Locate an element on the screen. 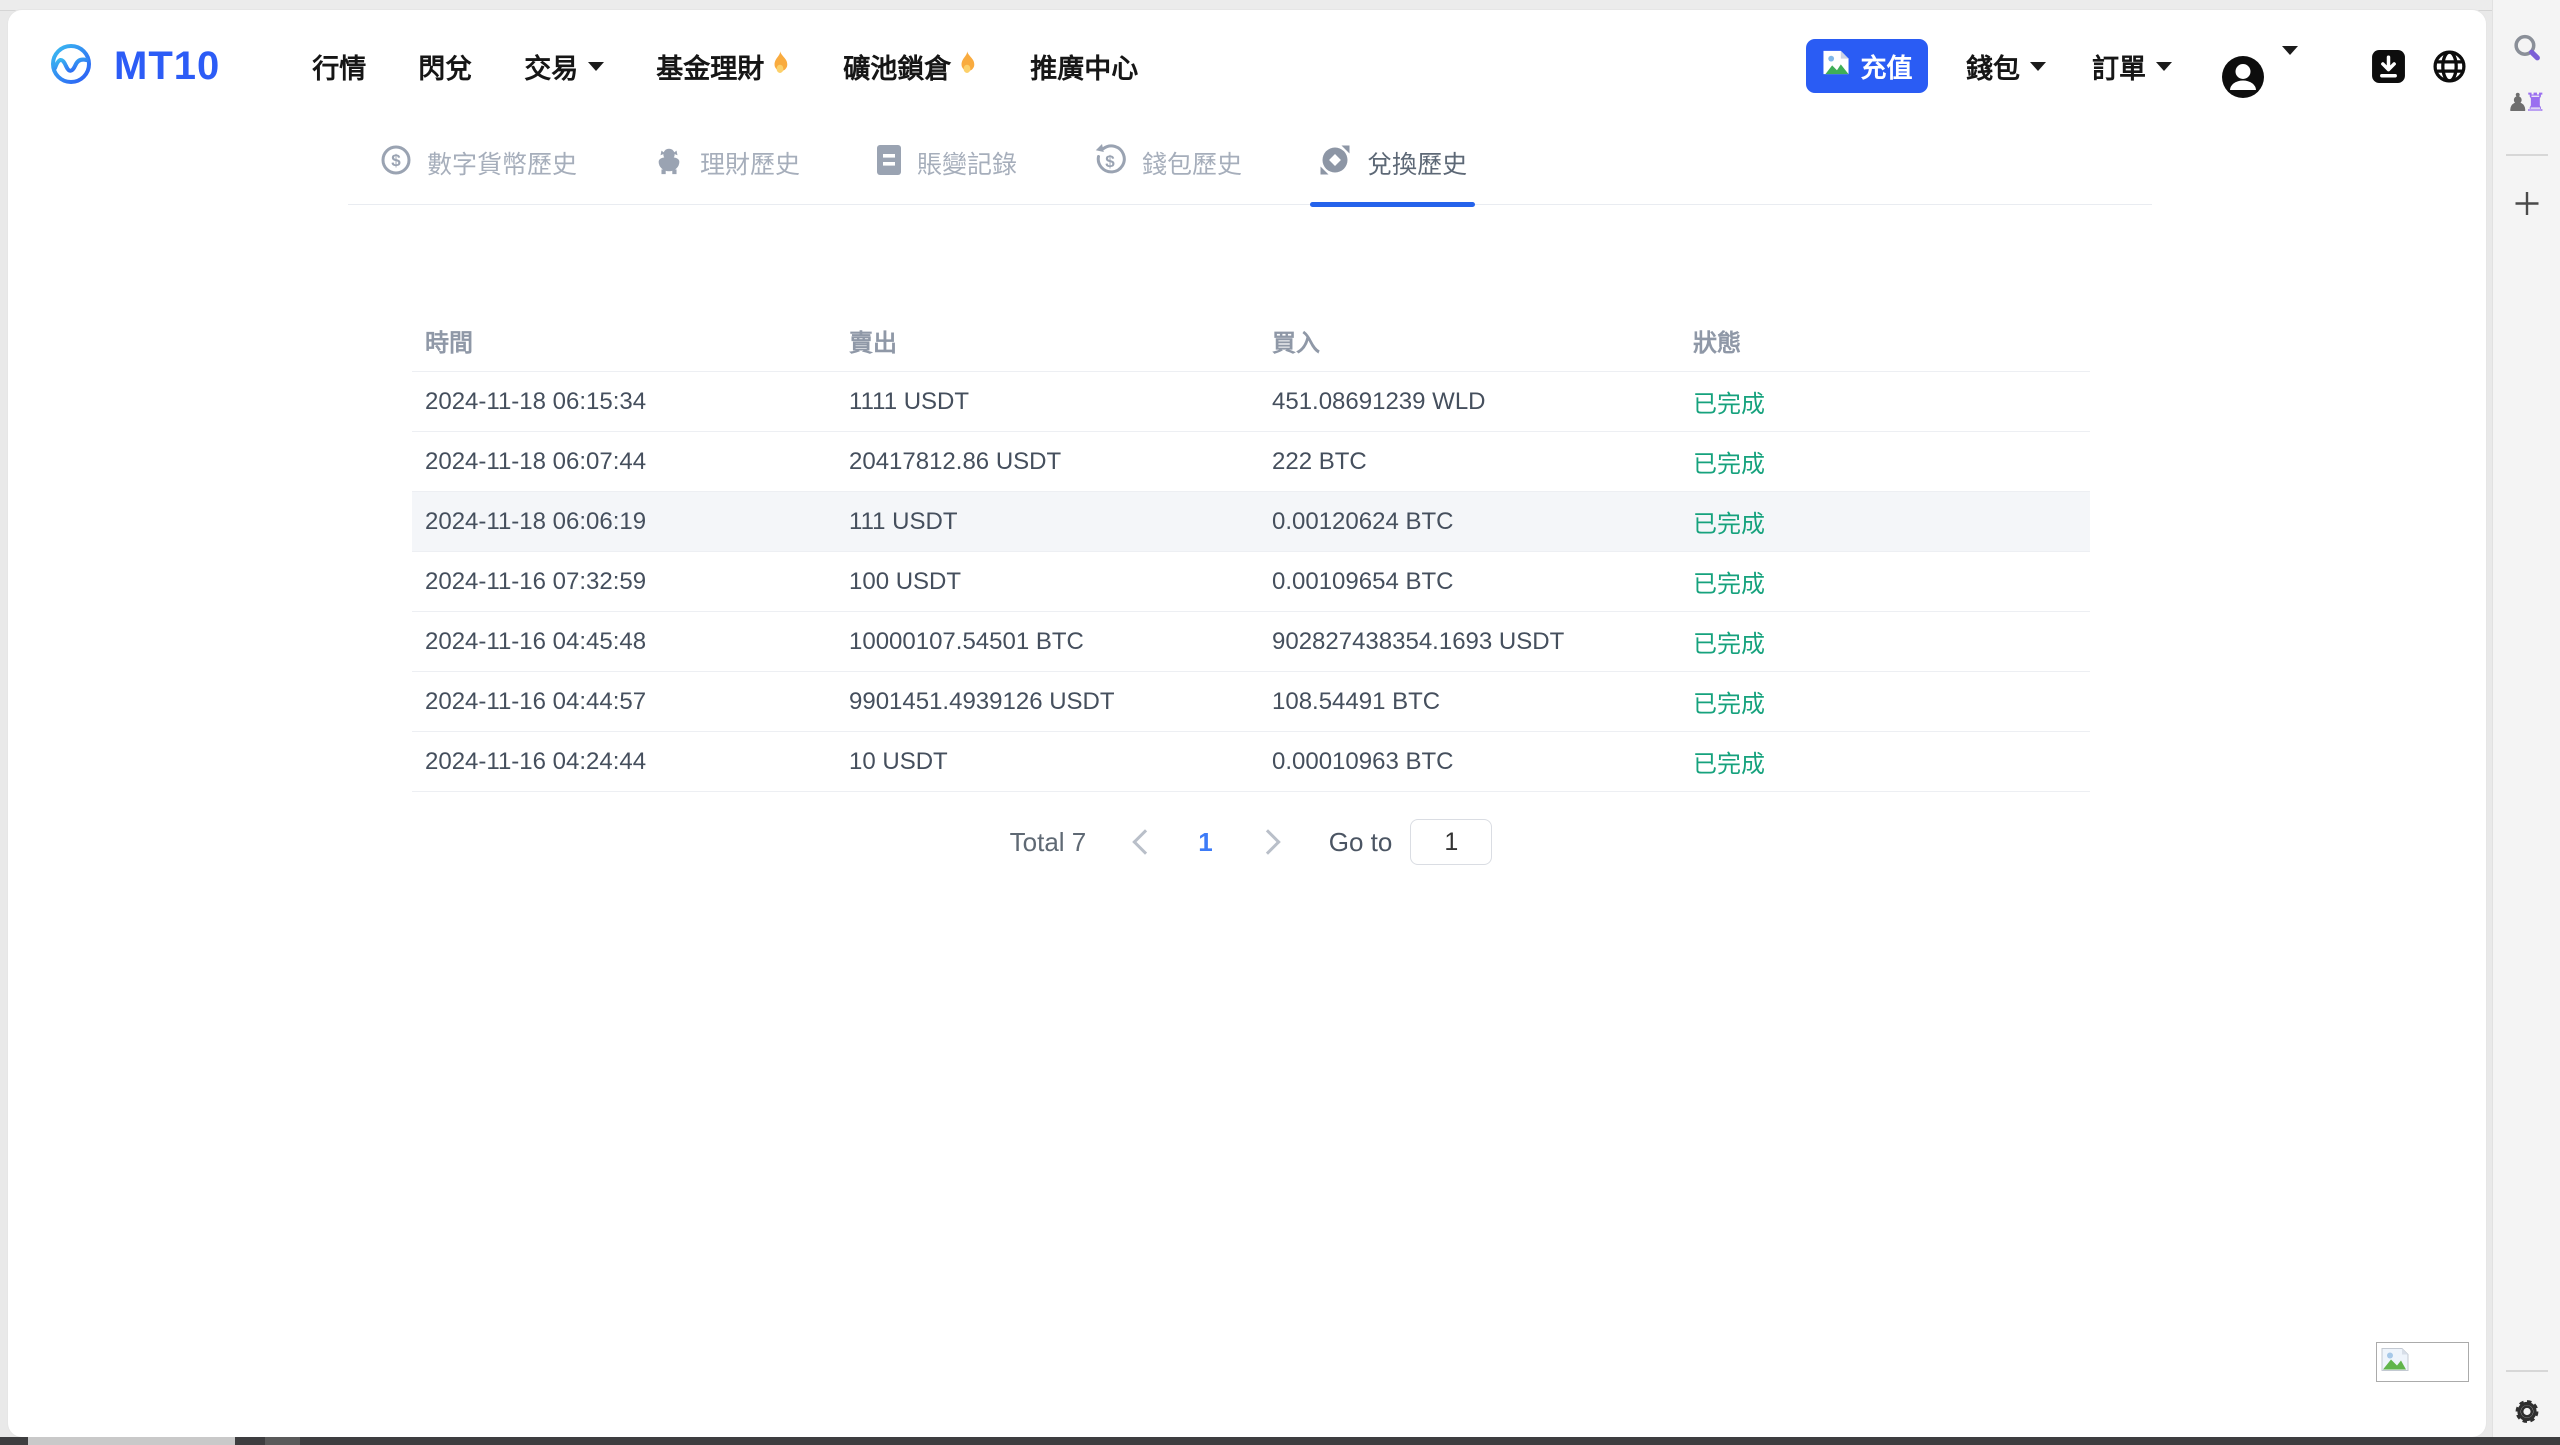 The image size is (2560, 1445). brand-logo: MT10 is located at coordinates (134, 66).